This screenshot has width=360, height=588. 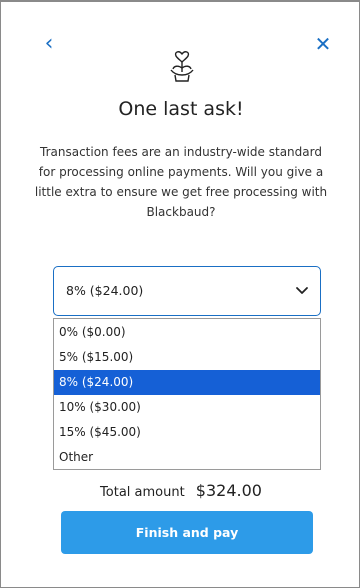 I want to click on back-button: ‹, so click(x=49, y=44).